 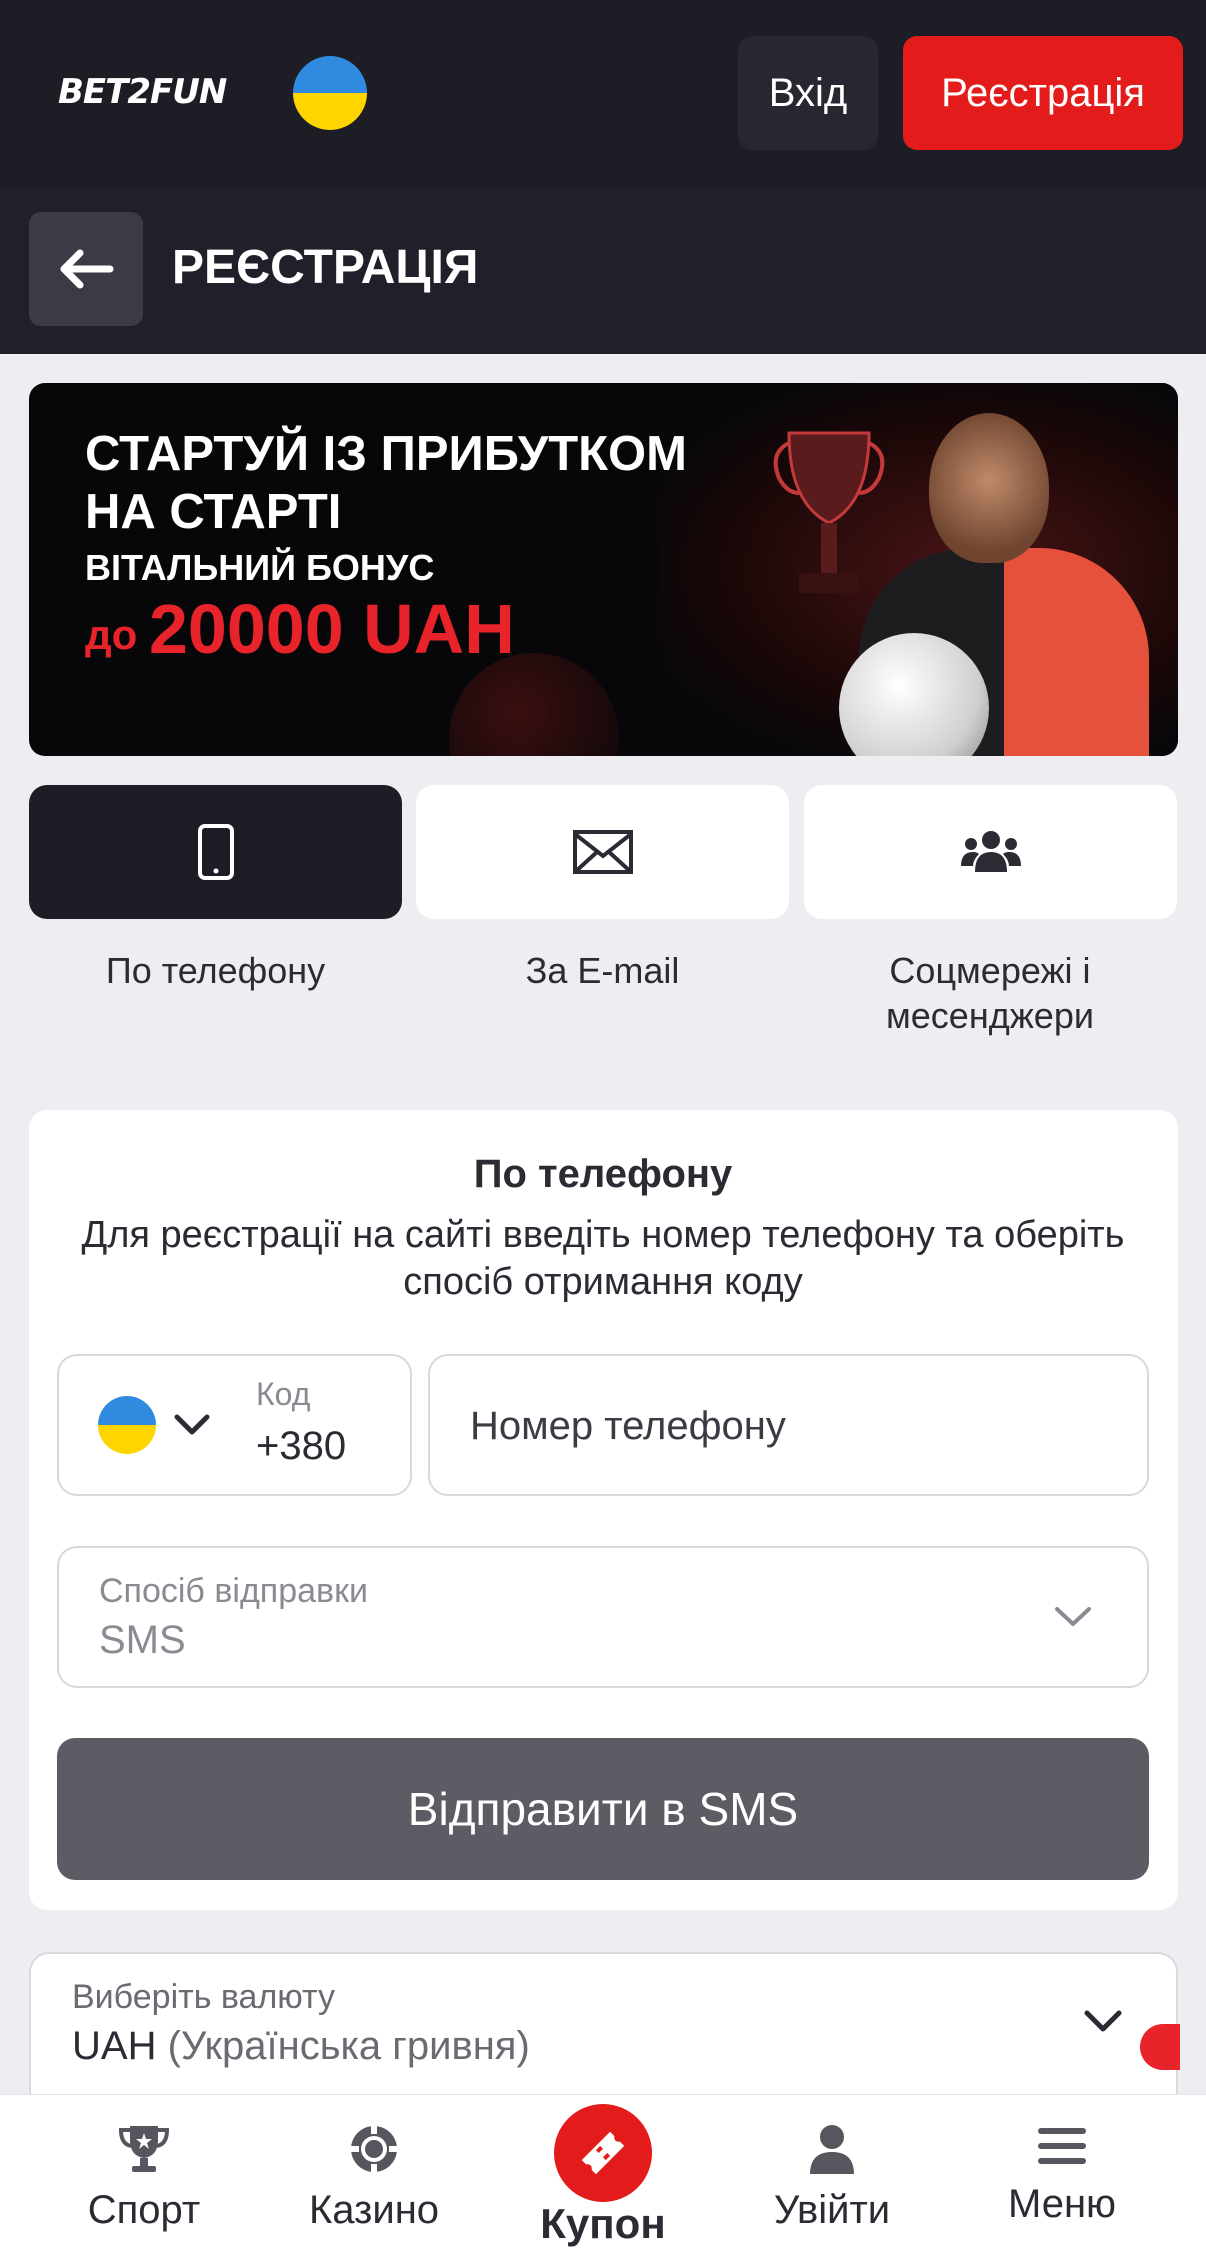 What do you see at coordinates (628, 1426) in the screenshot?
I see `phone-number-placeholder: Номер телефону` at bounding box center [628, 1426].